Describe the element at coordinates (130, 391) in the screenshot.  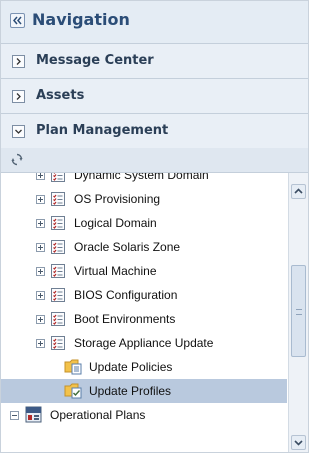
I see `tree-item-label: Update Profiles` at that location.